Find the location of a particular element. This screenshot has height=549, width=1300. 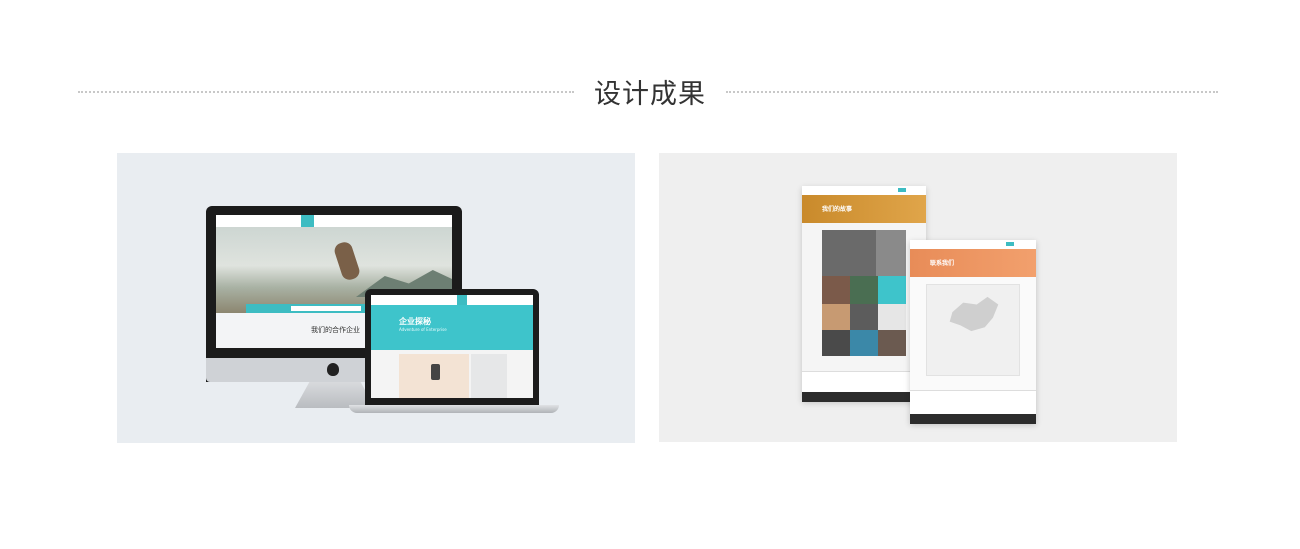

laptop-card-feature is located at coordinates (434, 376).